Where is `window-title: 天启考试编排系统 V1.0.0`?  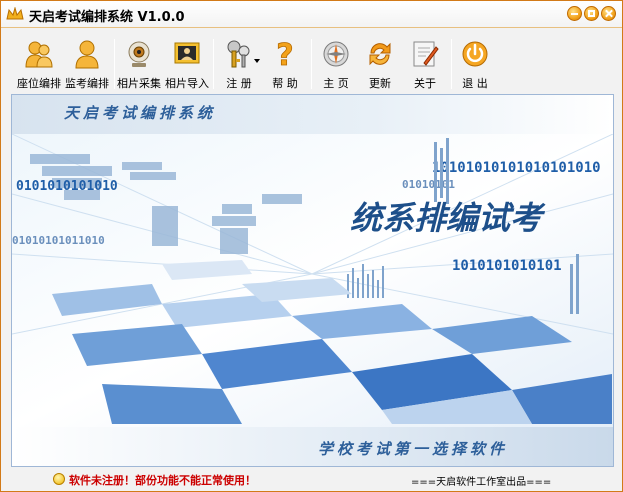
window-title: 天启考试编排系统 V1.0.0 is located at coordinates (107, 17).